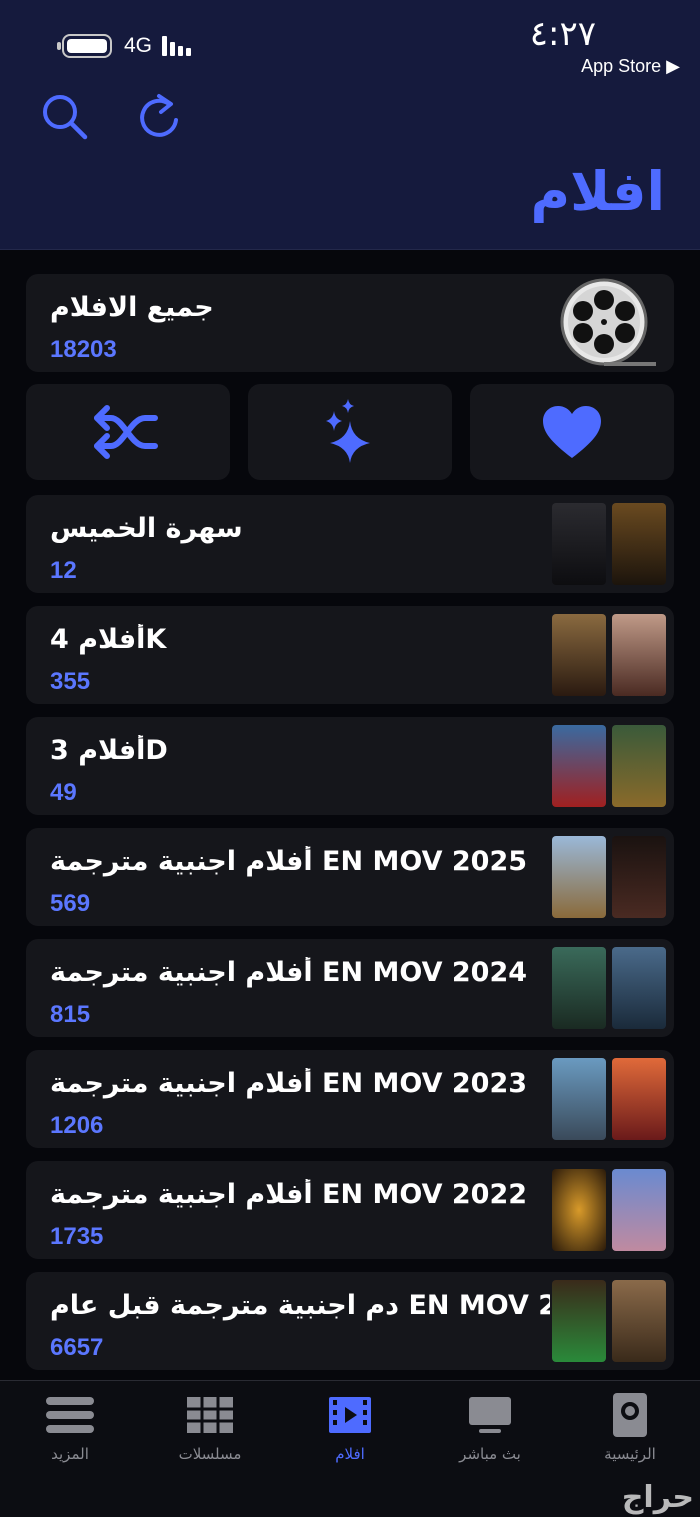 This screenshot has width=700, height=1517. I want to click on network-type: 4G, so click(138, 45).